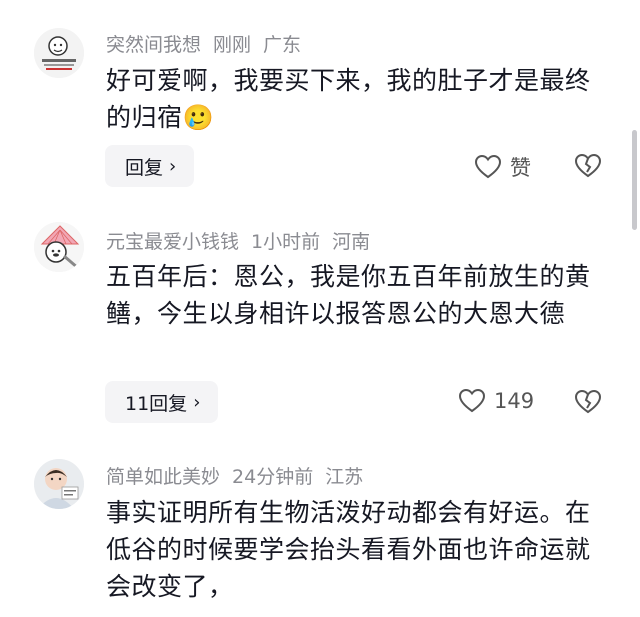 The image size is (640, 617). What do you see at coordinates (282, 45) in the screenshot?
I see `comment-location: 广东` at bounding box center [282, 45].